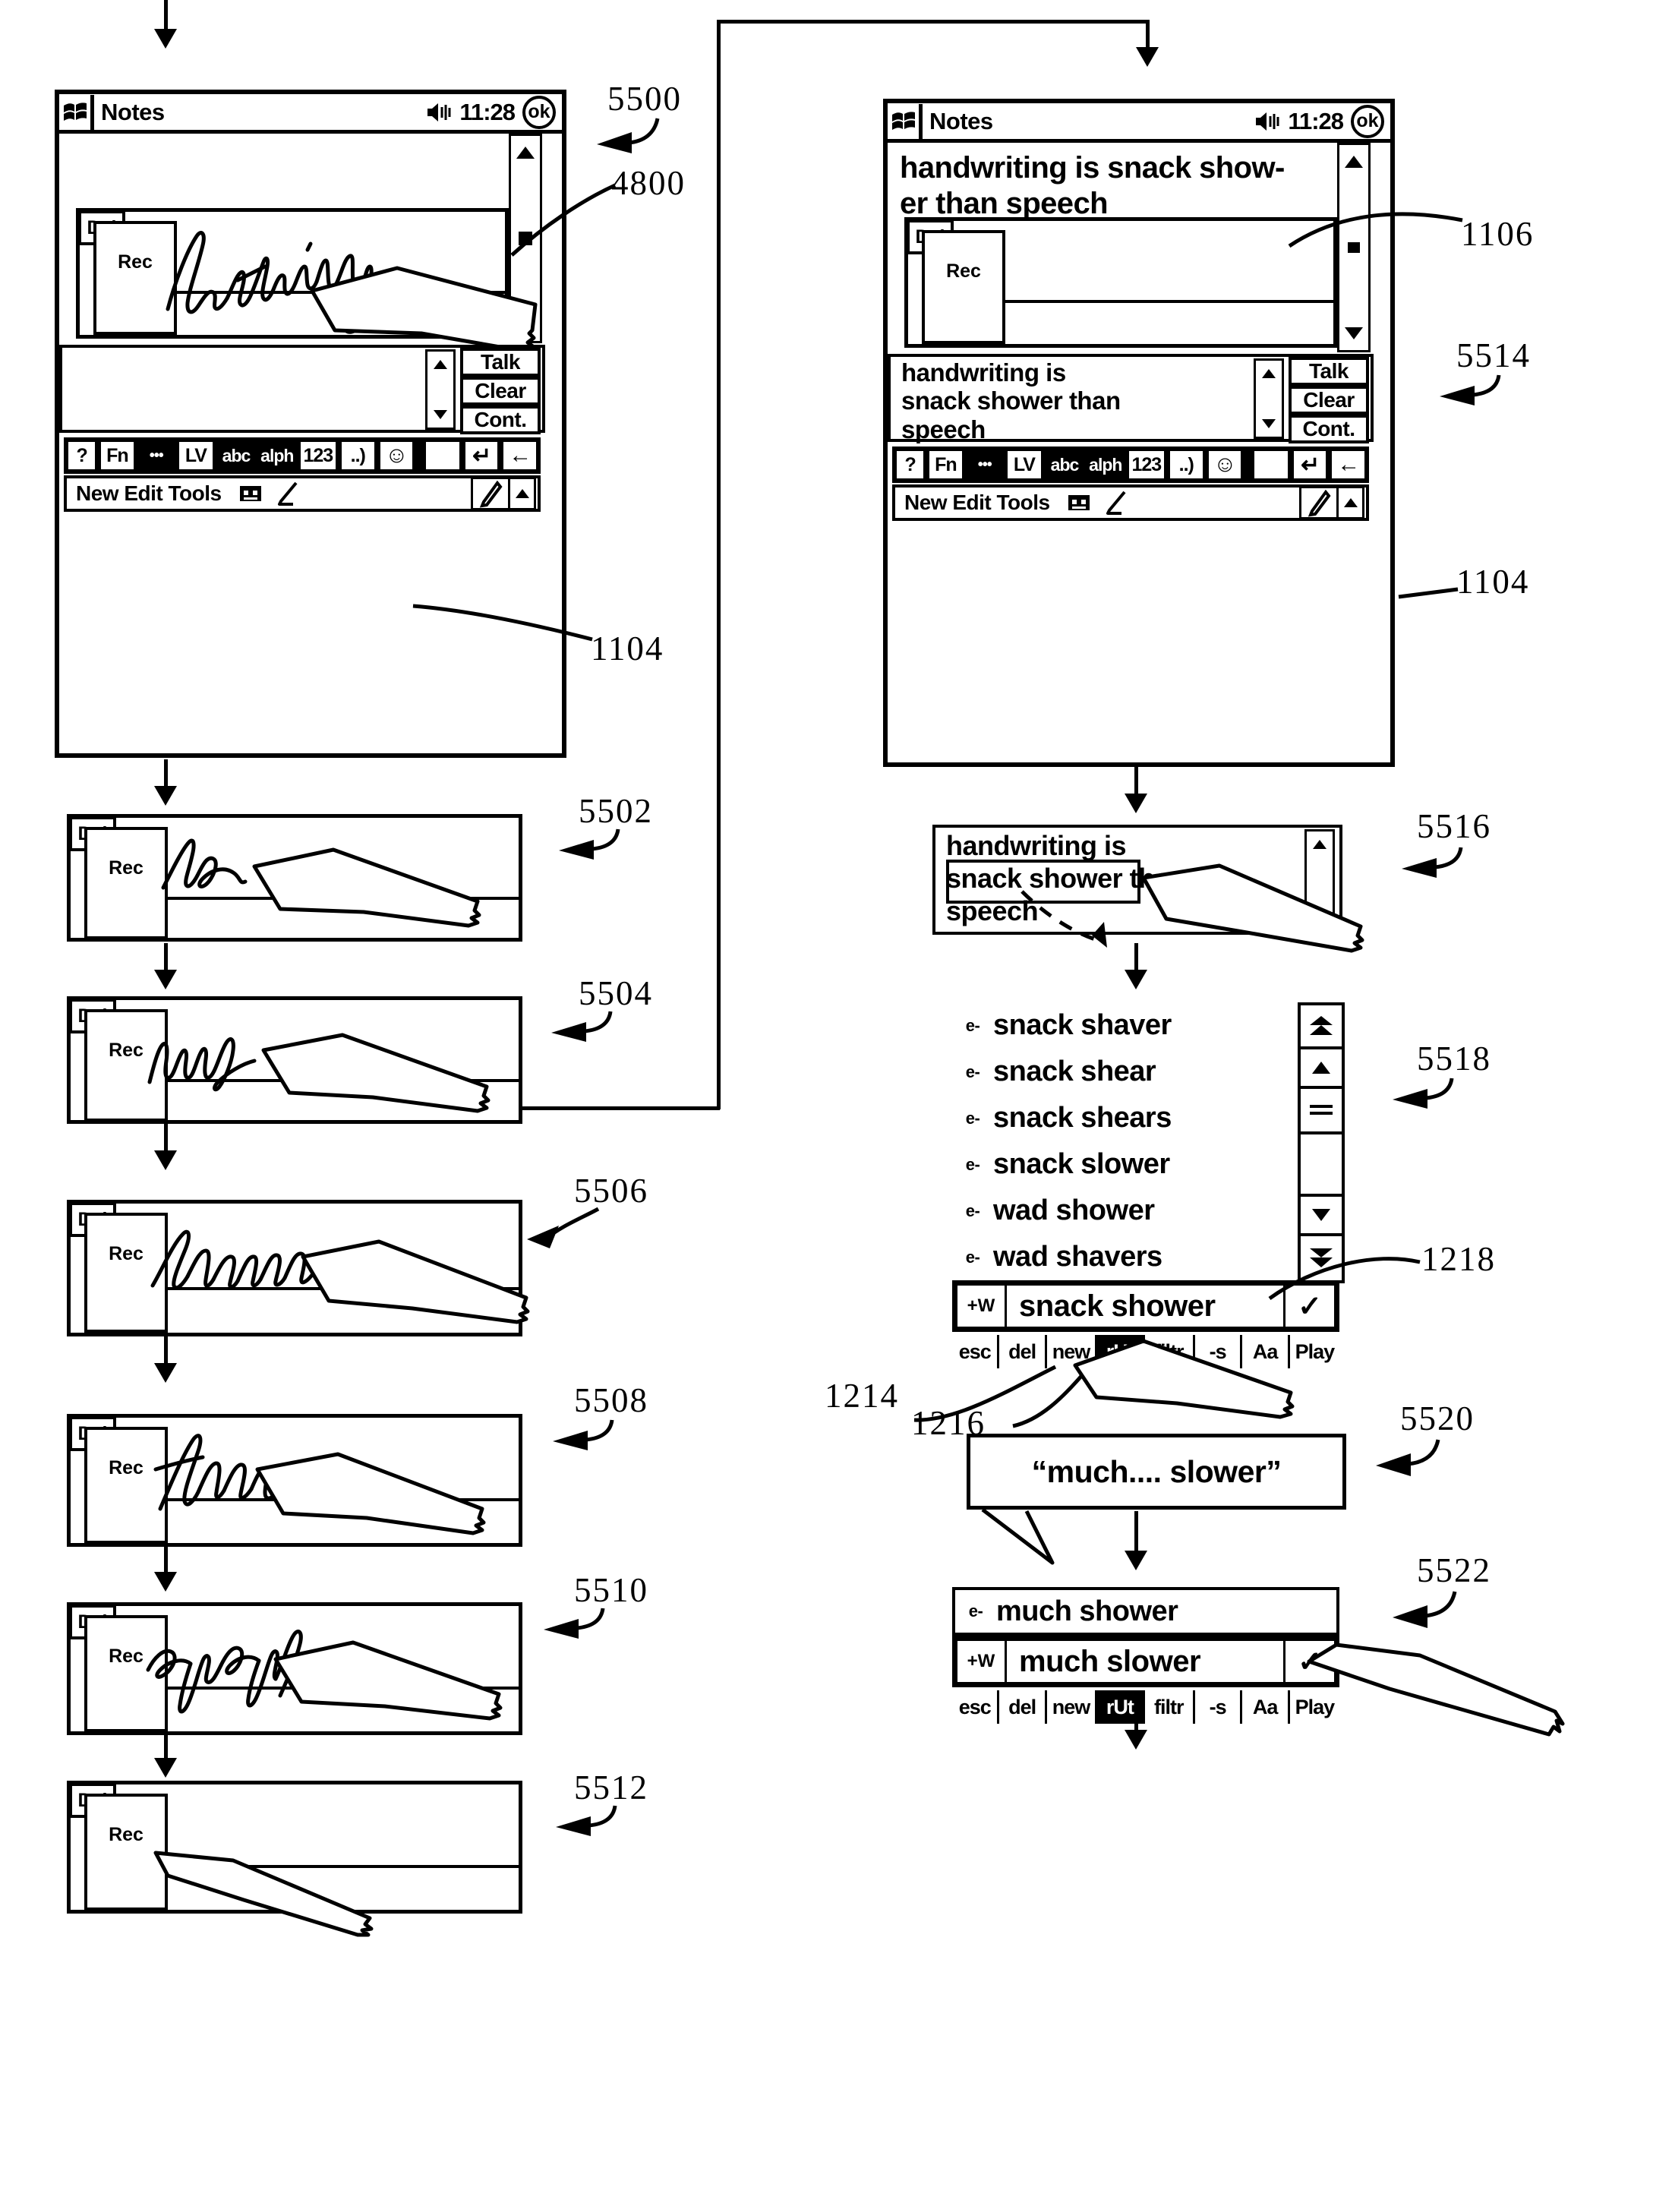  What do you see at coordinates (1072, 1707) in the screenshot?
I see `new-button: new` at bounding box center [1072, 1707].